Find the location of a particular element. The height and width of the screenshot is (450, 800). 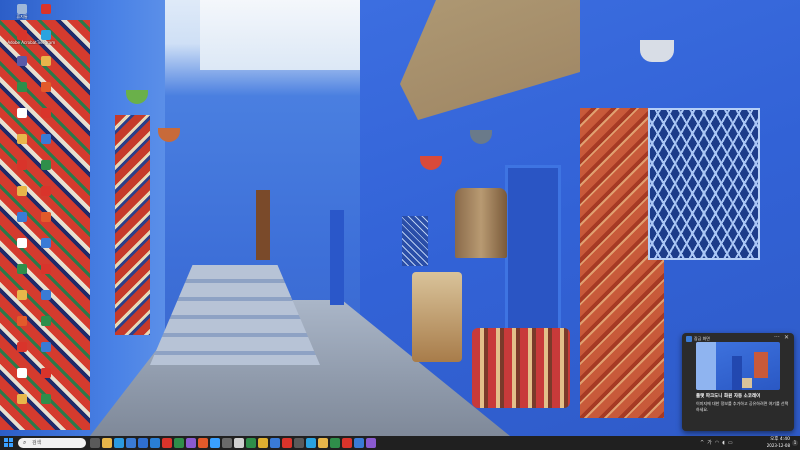

toast-image is located at coordinates (738, 366).